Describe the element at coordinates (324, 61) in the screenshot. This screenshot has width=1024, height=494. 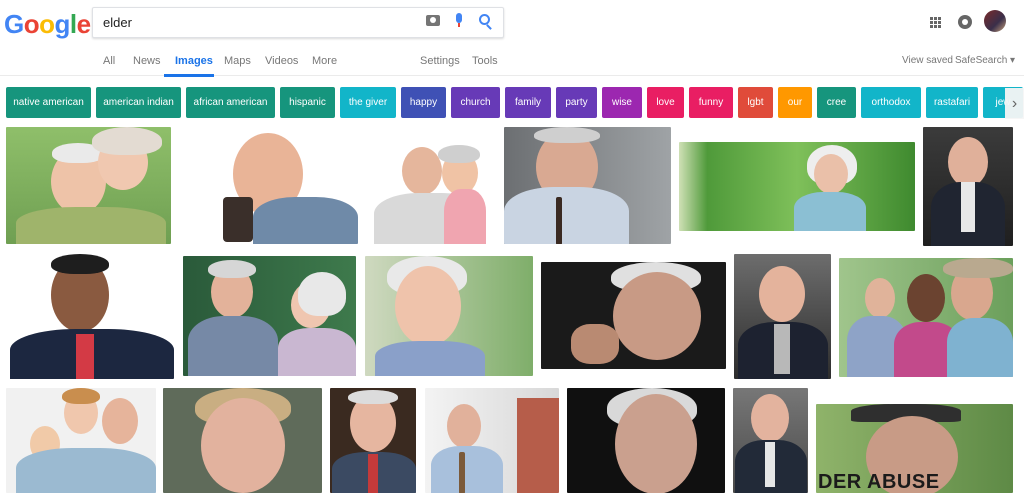
I see `tab-more: More` at that location.